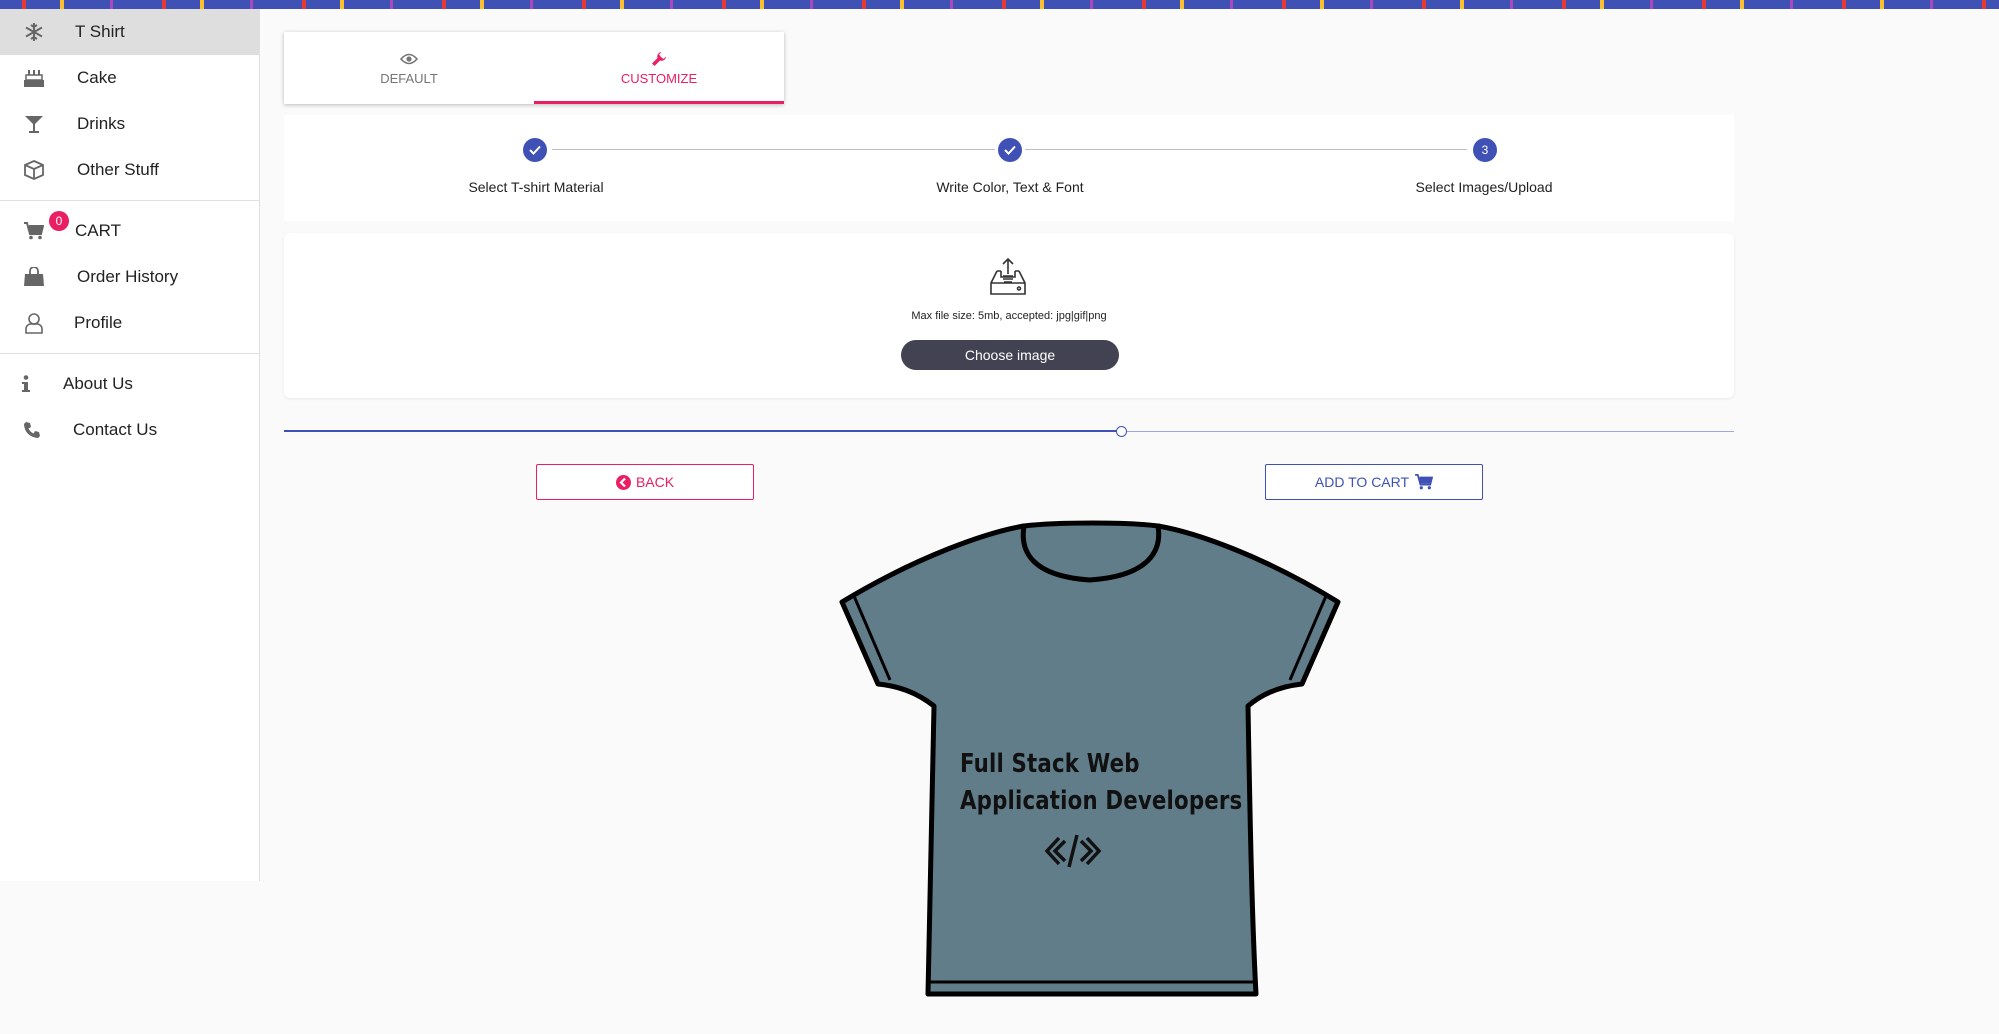  What do you see at coordinates (1050, 764) in the screenshot?
I see `print-text-line-1: Full Stack Web` at bounding box center [1050, 764].